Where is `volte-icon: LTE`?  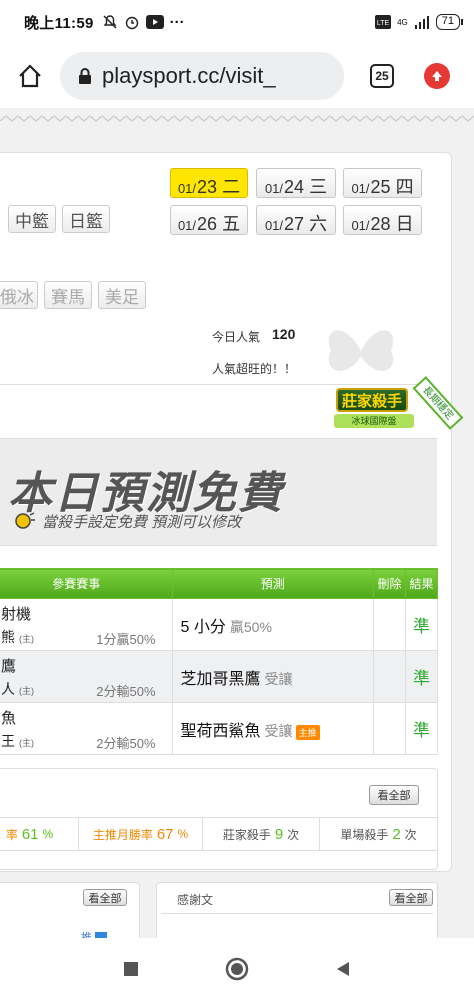 volte-icon: LTE is located at coordinates (383, 22).